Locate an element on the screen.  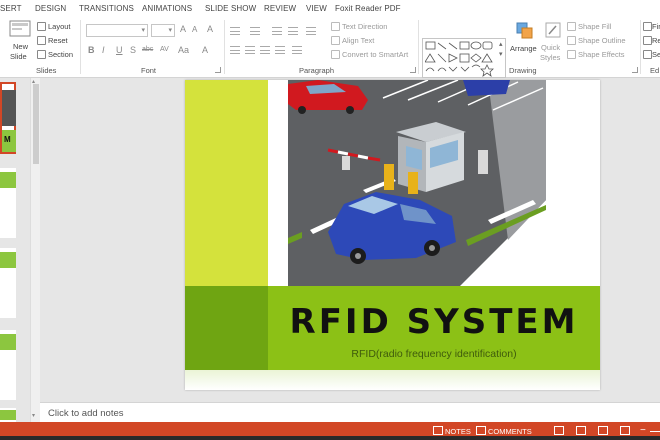
text-direction-button: Text Direction is located at coordinates (364, 26).